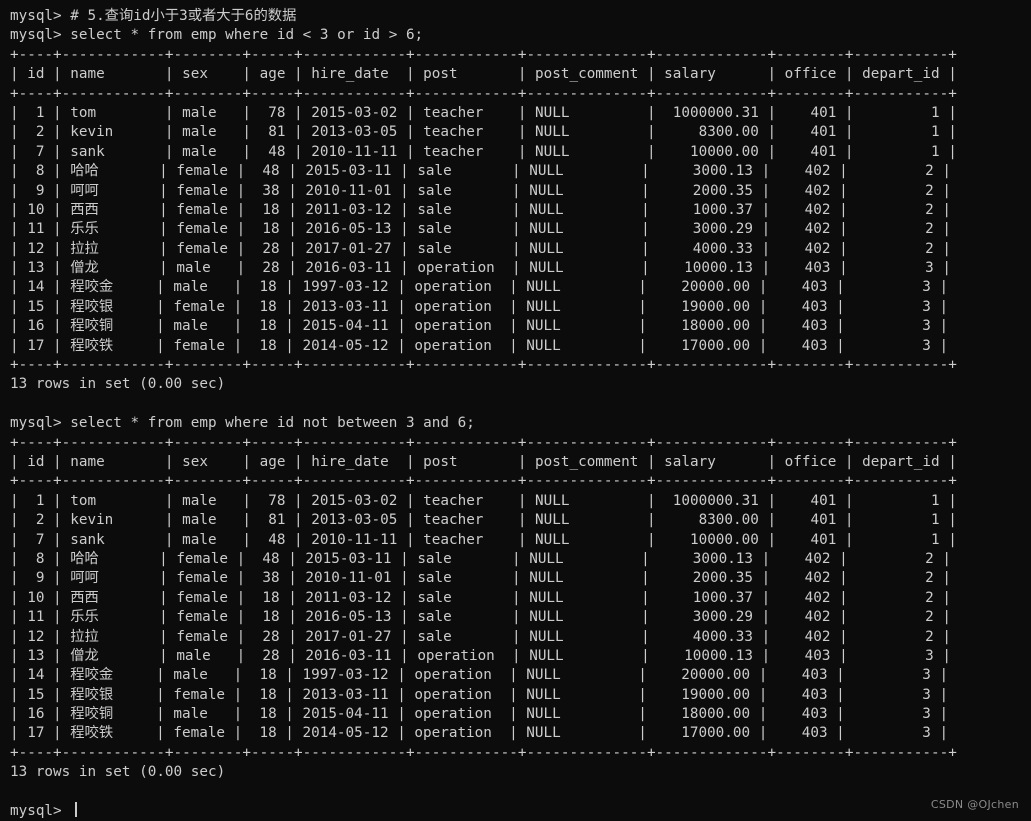 This screenshot has width=1031, height=821. Describe the element at coordinates (974, 804) in the screenshot. I see `watermark: CSDN @OJchen` at that location.